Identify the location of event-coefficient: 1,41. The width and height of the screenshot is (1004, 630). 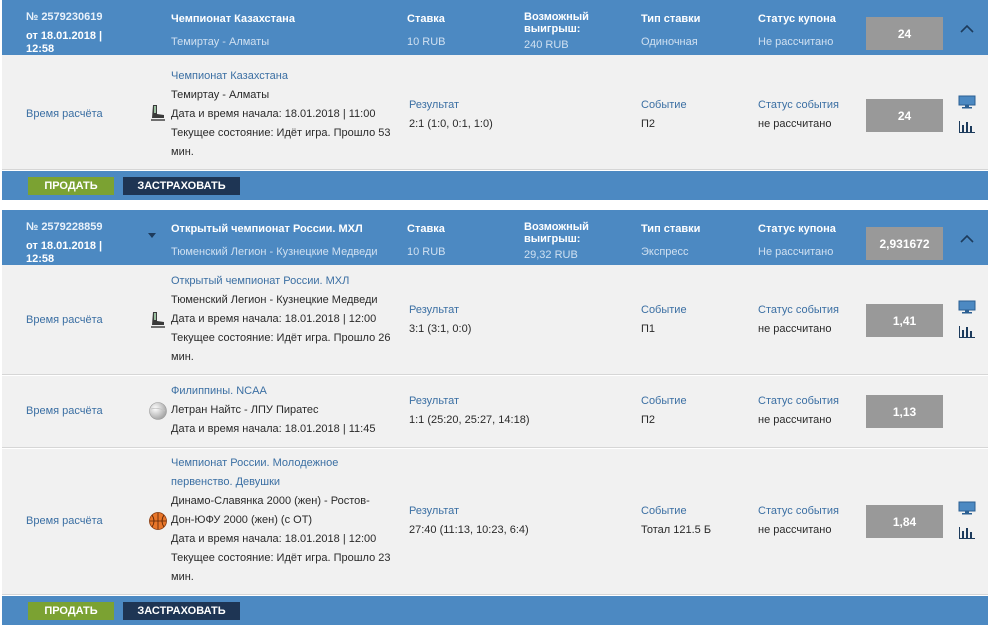
(904, 320).